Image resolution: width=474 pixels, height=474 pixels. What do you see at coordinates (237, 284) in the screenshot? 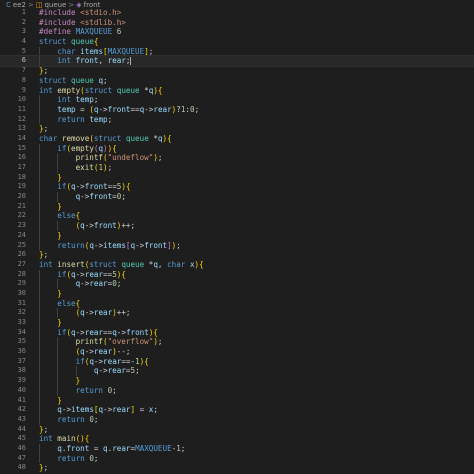
I see `code-line: 29 q->rear=0;` at bounding box center [237, 284].